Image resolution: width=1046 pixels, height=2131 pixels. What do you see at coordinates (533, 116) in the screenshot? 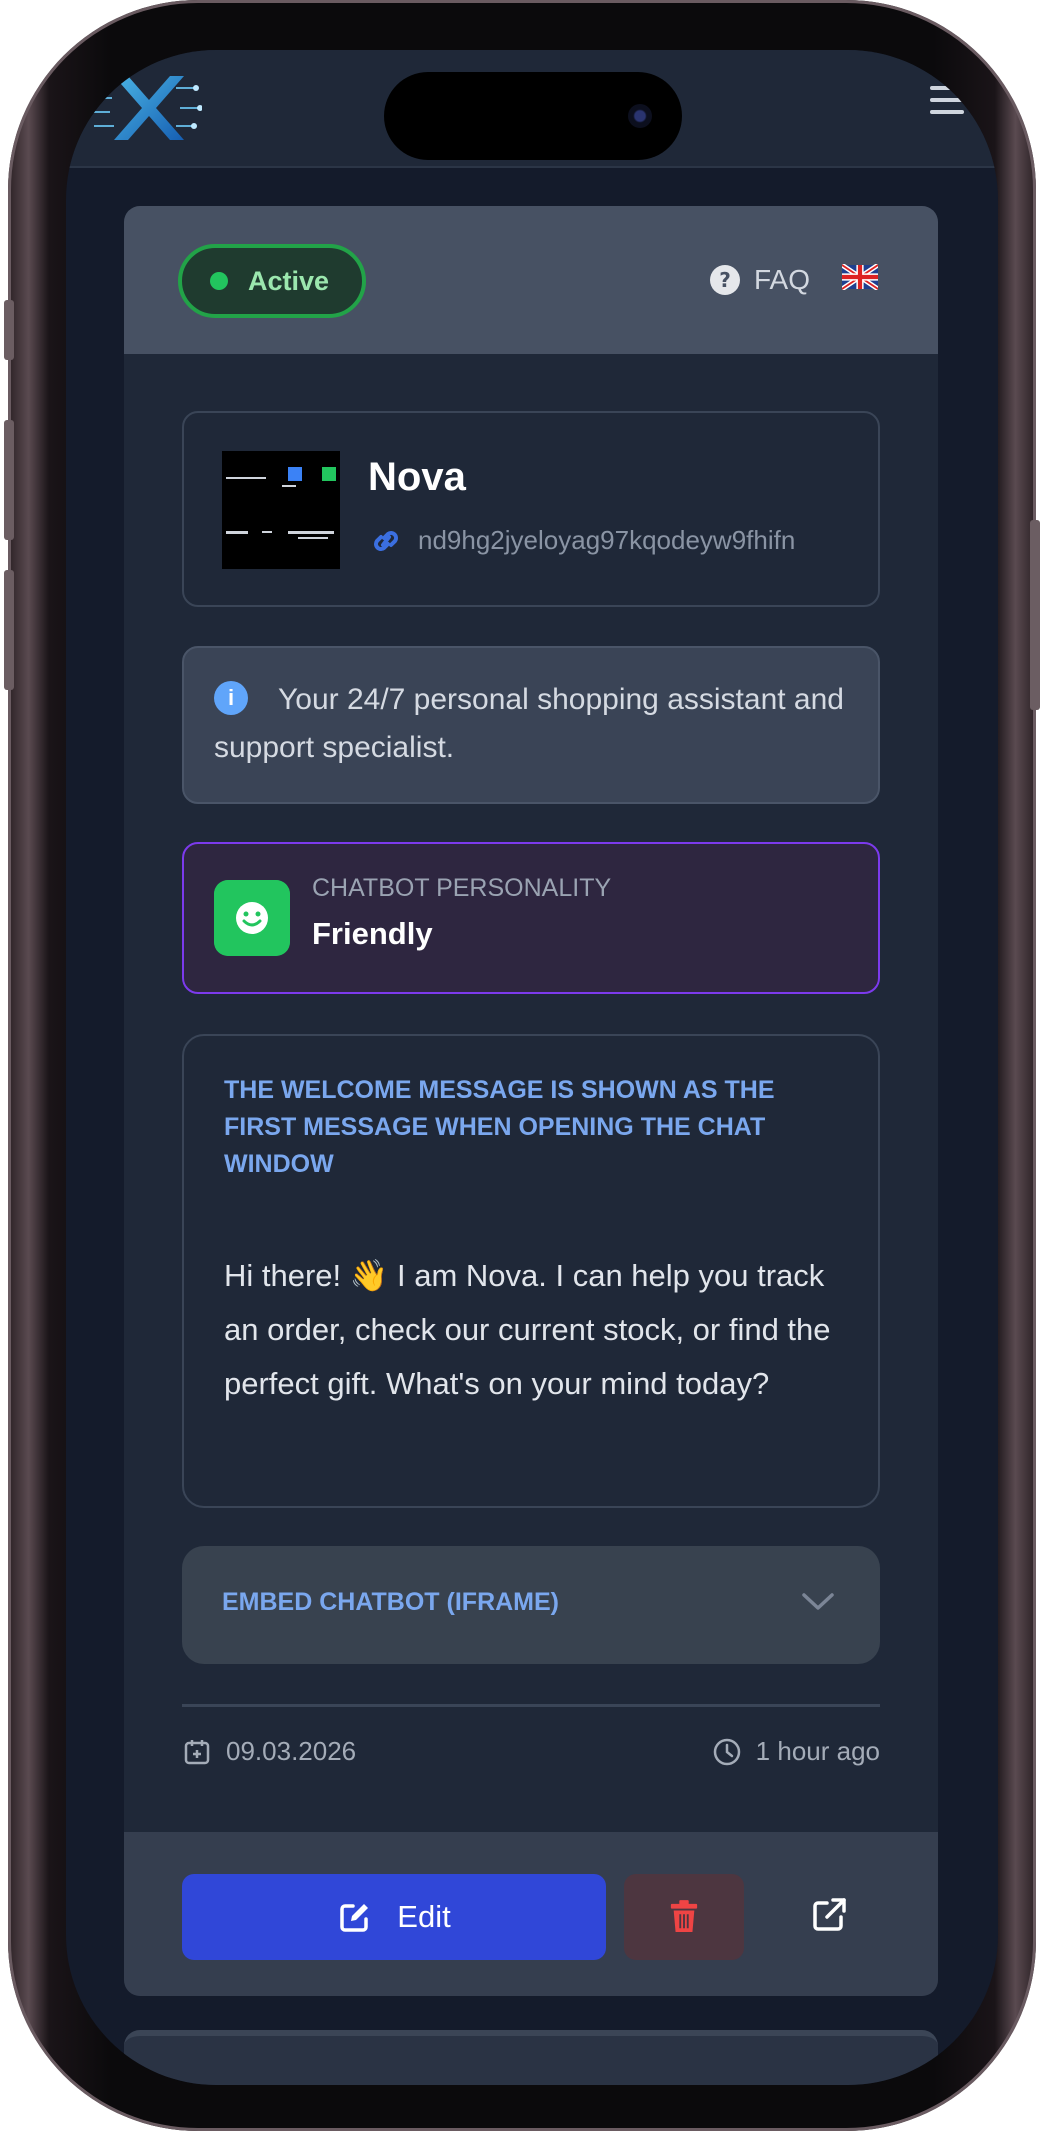
I see `dynamic-island` at bounding box center [533, 116].